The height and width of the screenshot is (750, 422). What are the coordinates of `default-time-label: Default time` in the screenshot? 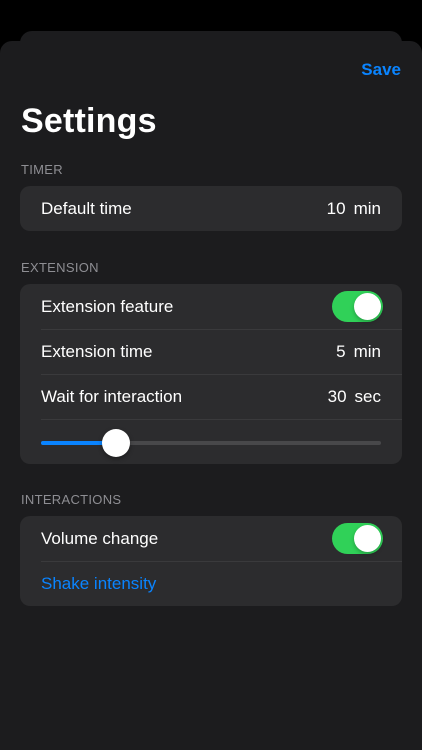 It's located at (86, 208).